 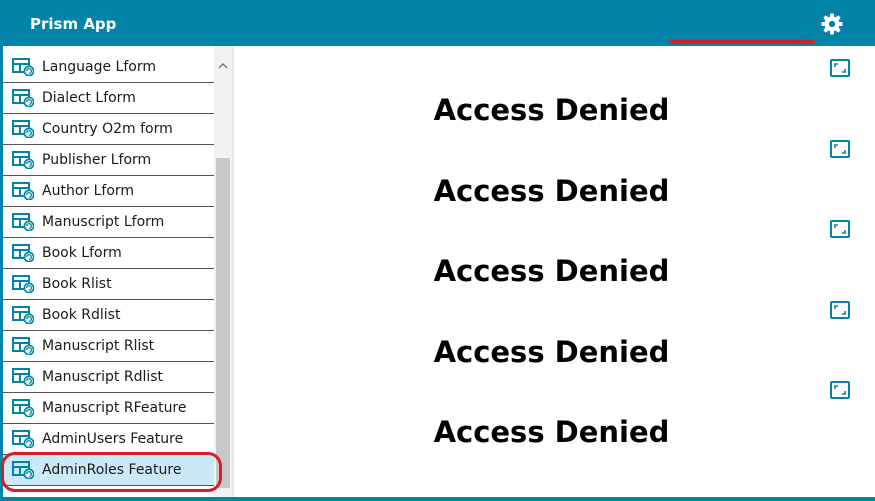 What do you see at coordinates (742, 42) in the screenshot?
I see `settings-highlight-underline` at bounding box center [742, 42].